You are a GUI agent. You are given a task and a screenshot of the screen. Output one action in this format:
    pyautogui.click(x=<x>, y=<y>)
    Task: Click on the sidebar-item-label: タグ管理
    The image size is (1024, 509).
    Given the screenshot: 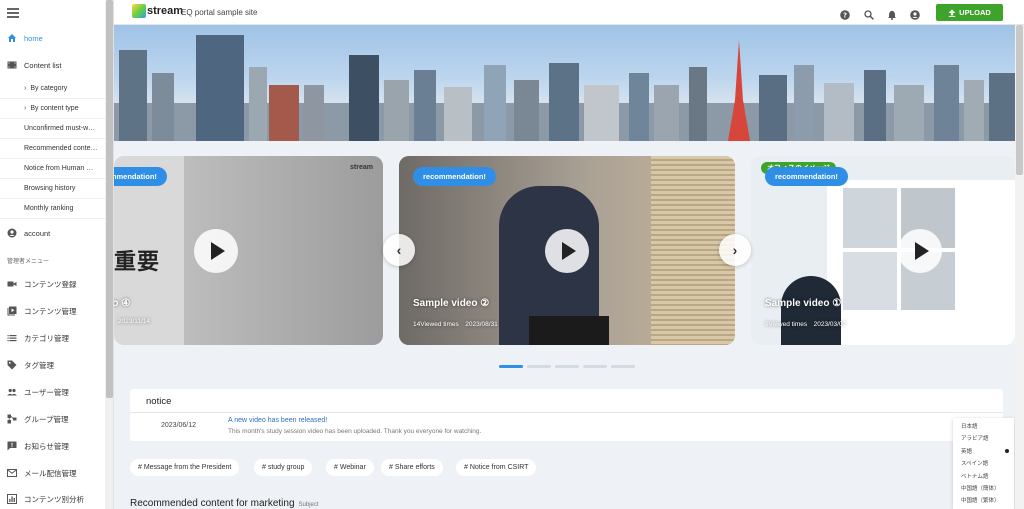 What is the action you would take?
    pyautogui.click(x=39, y=365)
    